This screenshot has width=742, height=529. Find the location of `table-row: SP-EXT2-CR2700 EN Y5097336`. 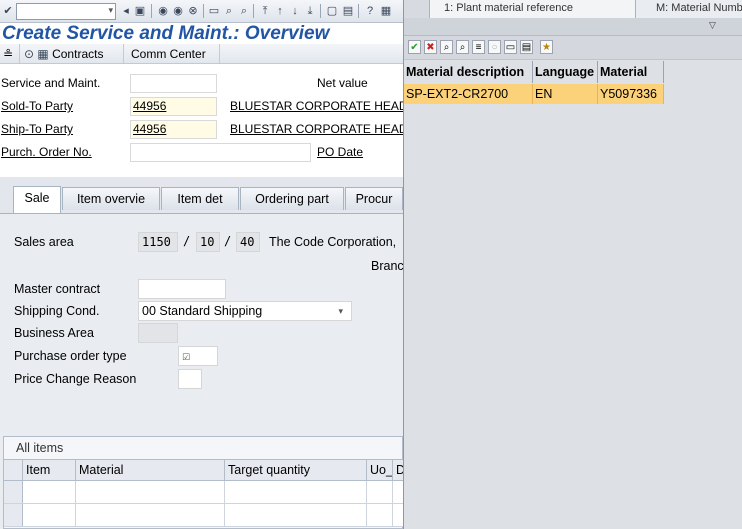

table-row: SP-EXT2-CR2700 EN Y5097336 is located at coordinates (534, 94).